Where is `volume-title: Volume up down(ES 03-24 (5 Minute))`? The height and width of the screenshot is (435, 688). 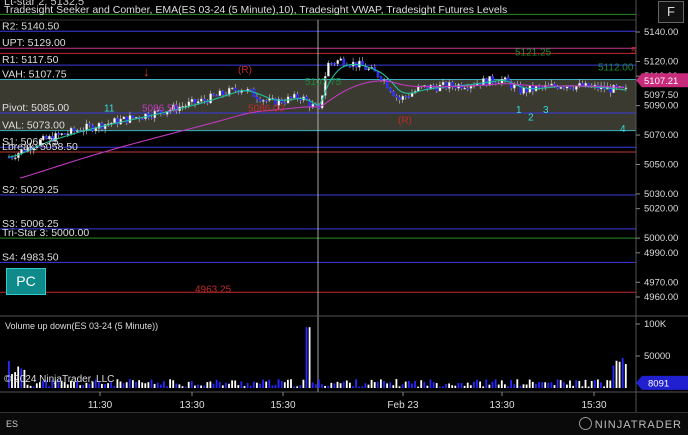 volume-title: Volume up down(ES 03-24 (5 Minute)) is located at coordinates (81, 326).